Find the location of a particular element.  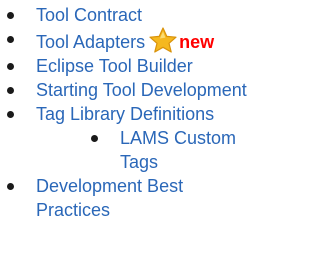

link-starting-tool-development: Starting Tool Development is located at coordinates (141, 90).